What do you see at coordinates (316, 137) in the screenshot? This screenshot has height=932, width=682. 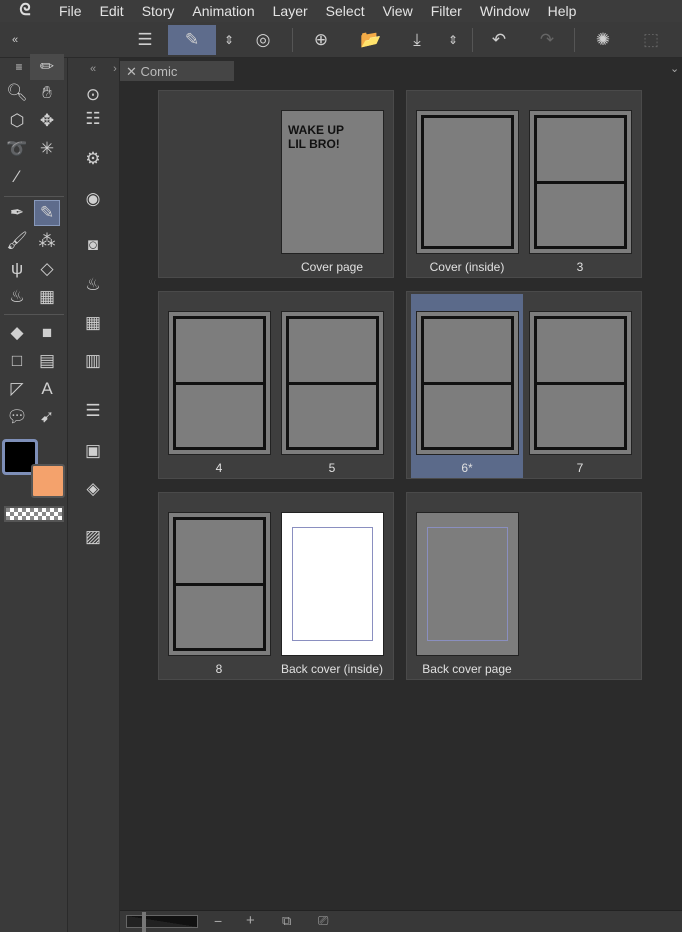 I see `cover-art-text: WAKE UP LIL BRO!` at bounding box center [316, 137].